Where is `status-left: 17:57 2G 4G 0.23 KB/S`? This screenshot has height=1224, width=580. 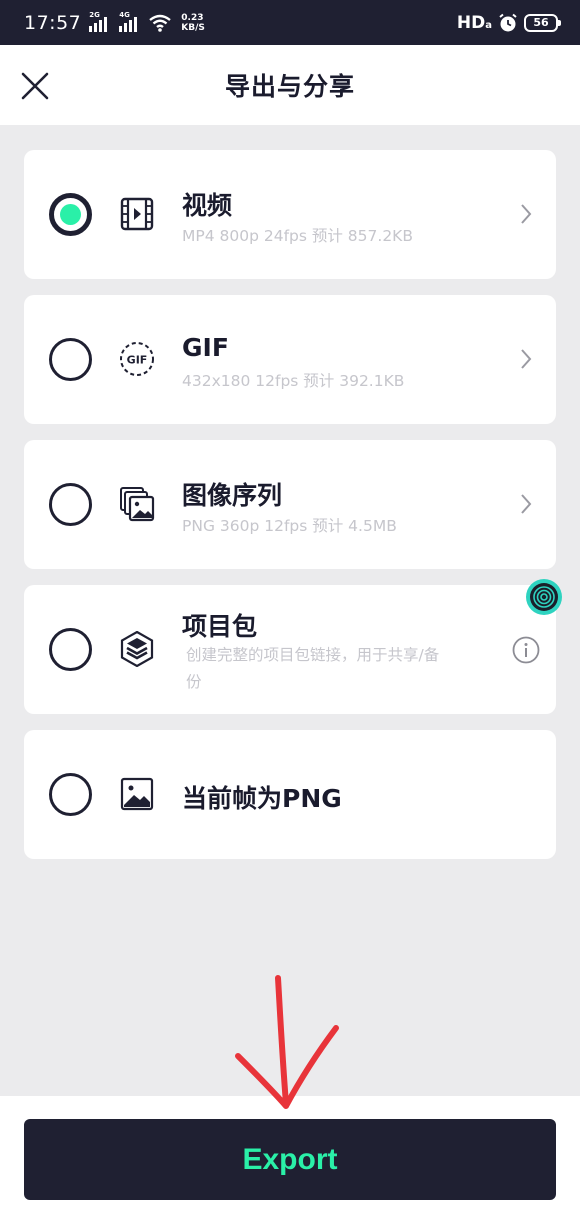
status-left: 17:57 2G 4G 0.23 KB/S is located at coordinates (114, 22).